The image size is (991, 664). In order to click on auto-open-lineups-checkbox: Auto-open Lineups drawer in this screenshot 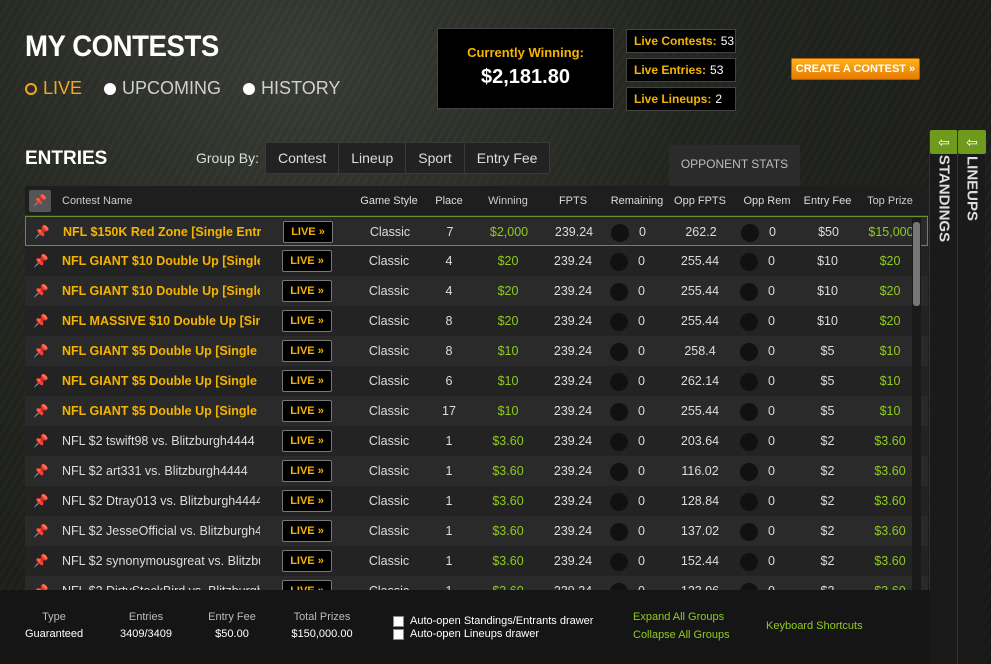, I will do `click(466, 634)`.